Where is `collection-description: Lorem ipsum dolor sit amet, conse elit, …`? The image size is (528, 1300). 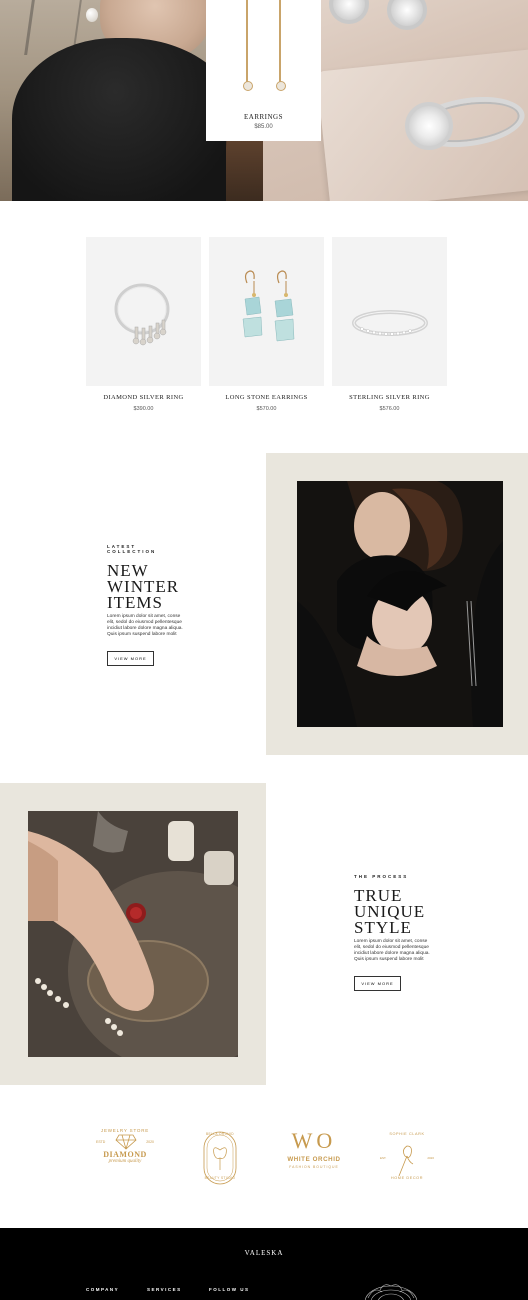
collection-description: Lorem ipsum dolor sit amet, conse elit, … is located at coordinates (145, 625).